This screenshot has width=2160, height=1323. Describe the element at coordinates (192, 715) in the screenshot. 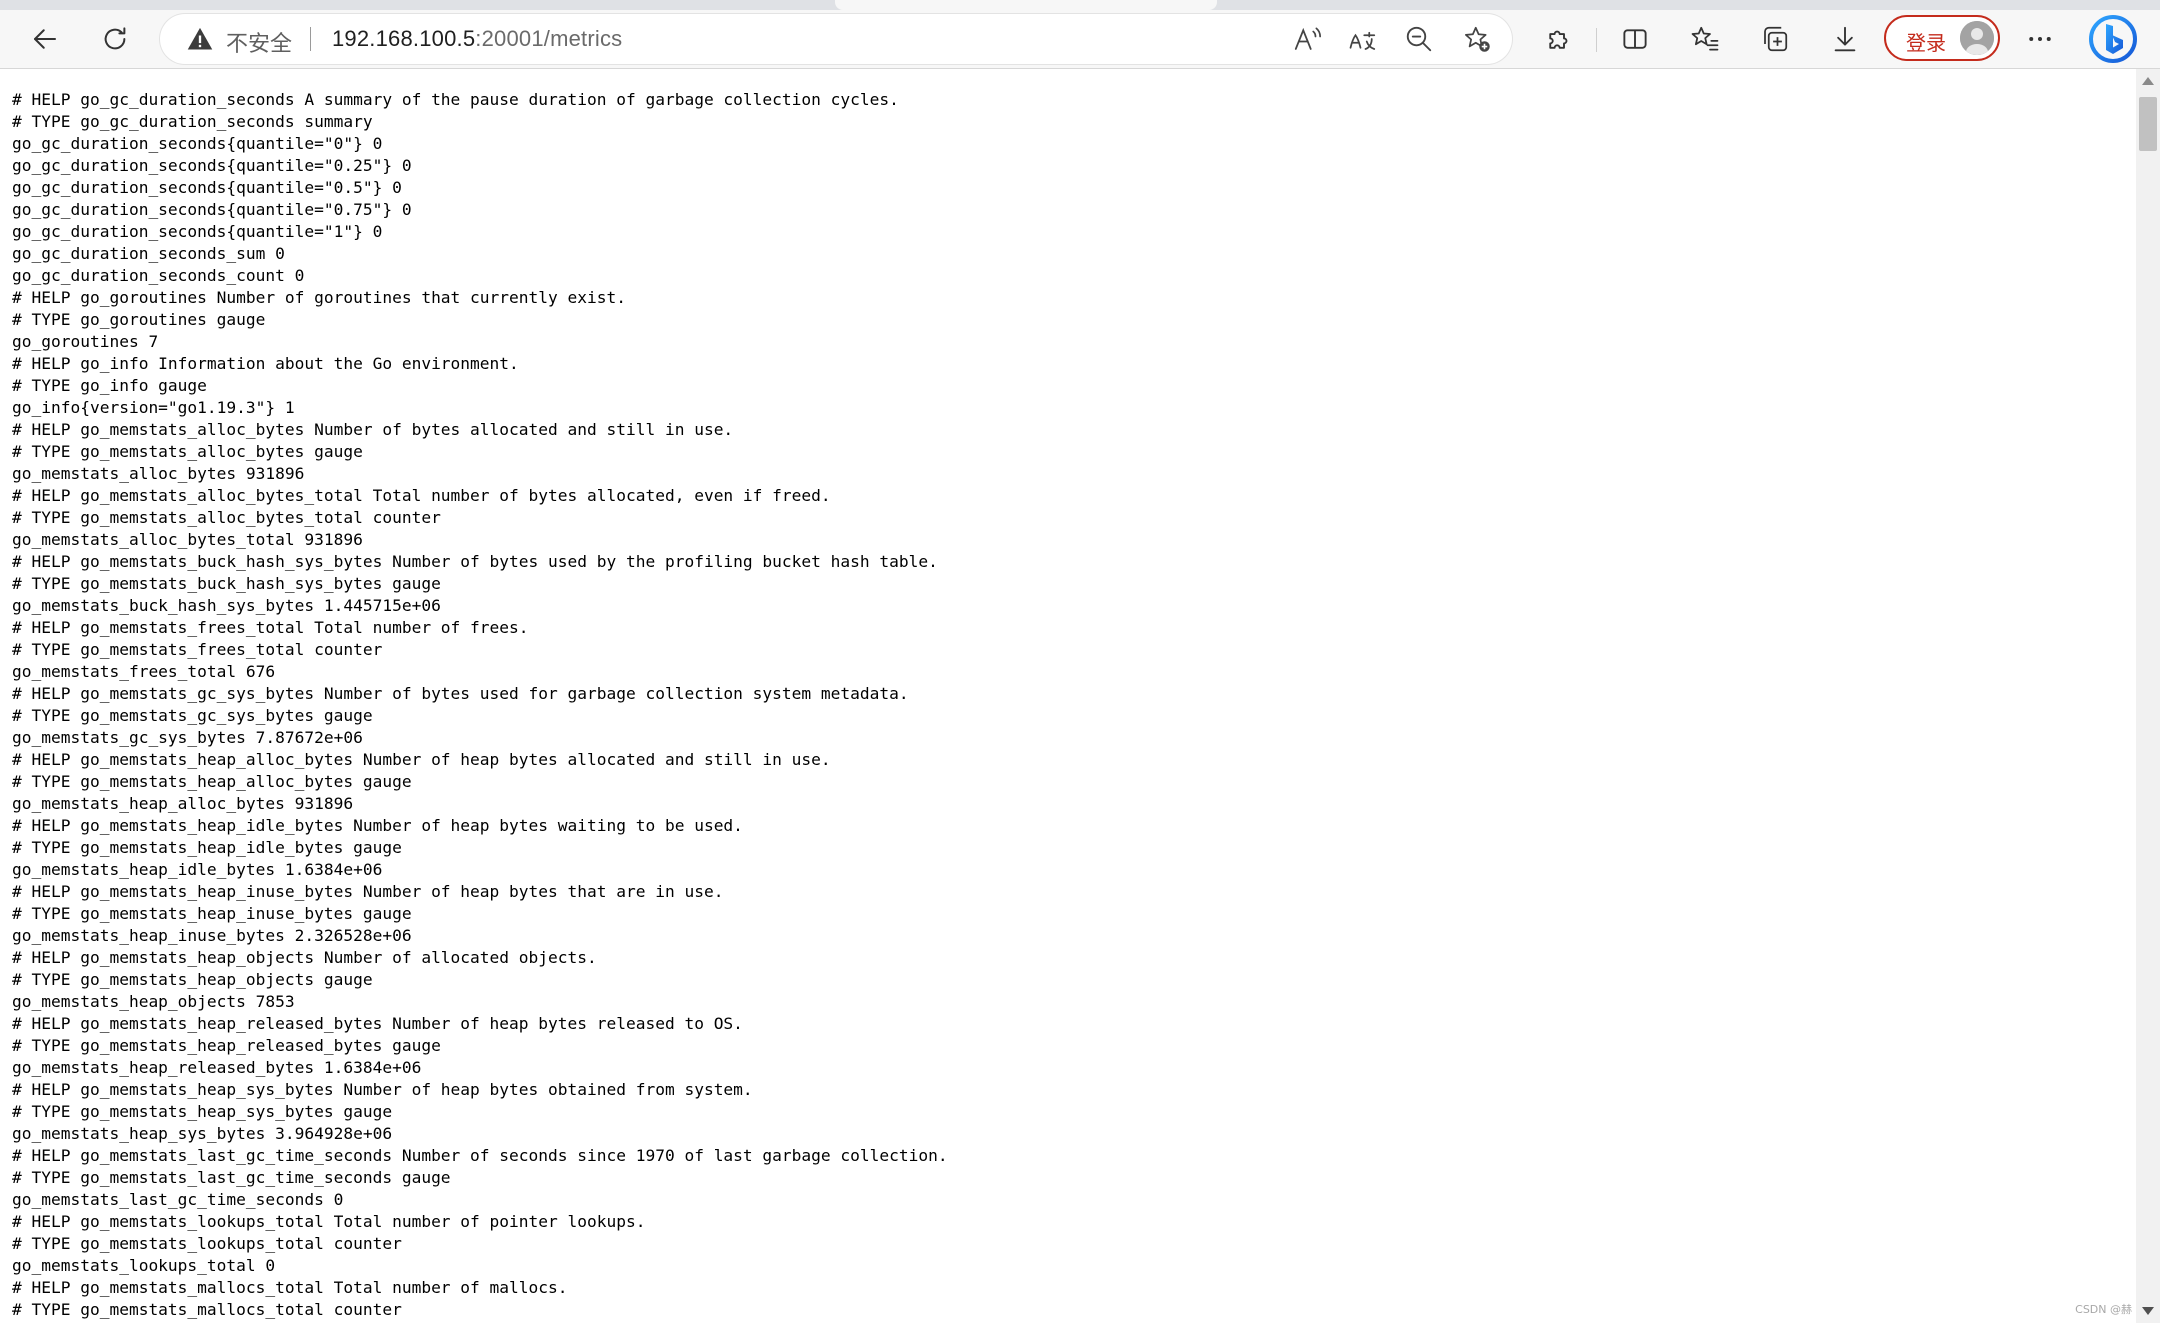

I see `metrics-line: # TYPE go_memstats_gc_sys_bytes gauge` at that location.